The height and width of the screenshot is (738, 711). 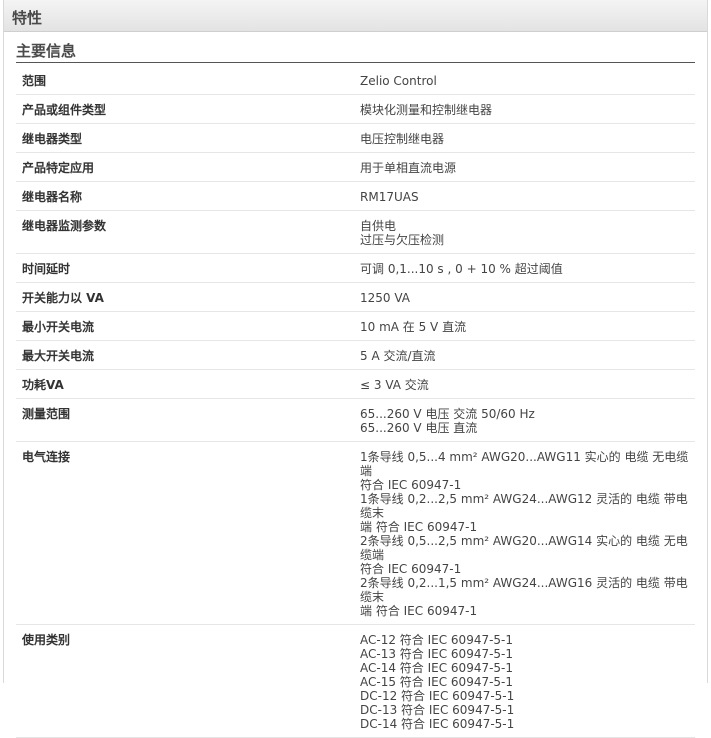 I want to click on row-value-text: 可调 0,1...10 s , 0 + 10 % 超过阈值, so click(x=461, y=269).